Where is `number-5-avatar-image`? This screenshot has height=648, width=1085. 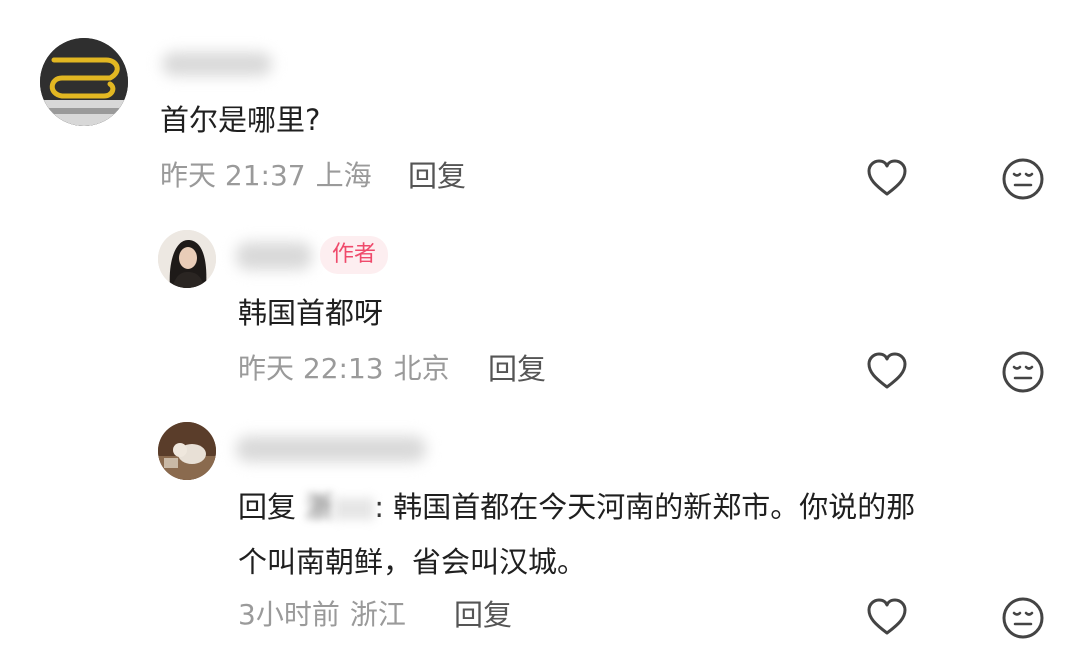 number-5-avatar-image is located at coordinates (84, 82).